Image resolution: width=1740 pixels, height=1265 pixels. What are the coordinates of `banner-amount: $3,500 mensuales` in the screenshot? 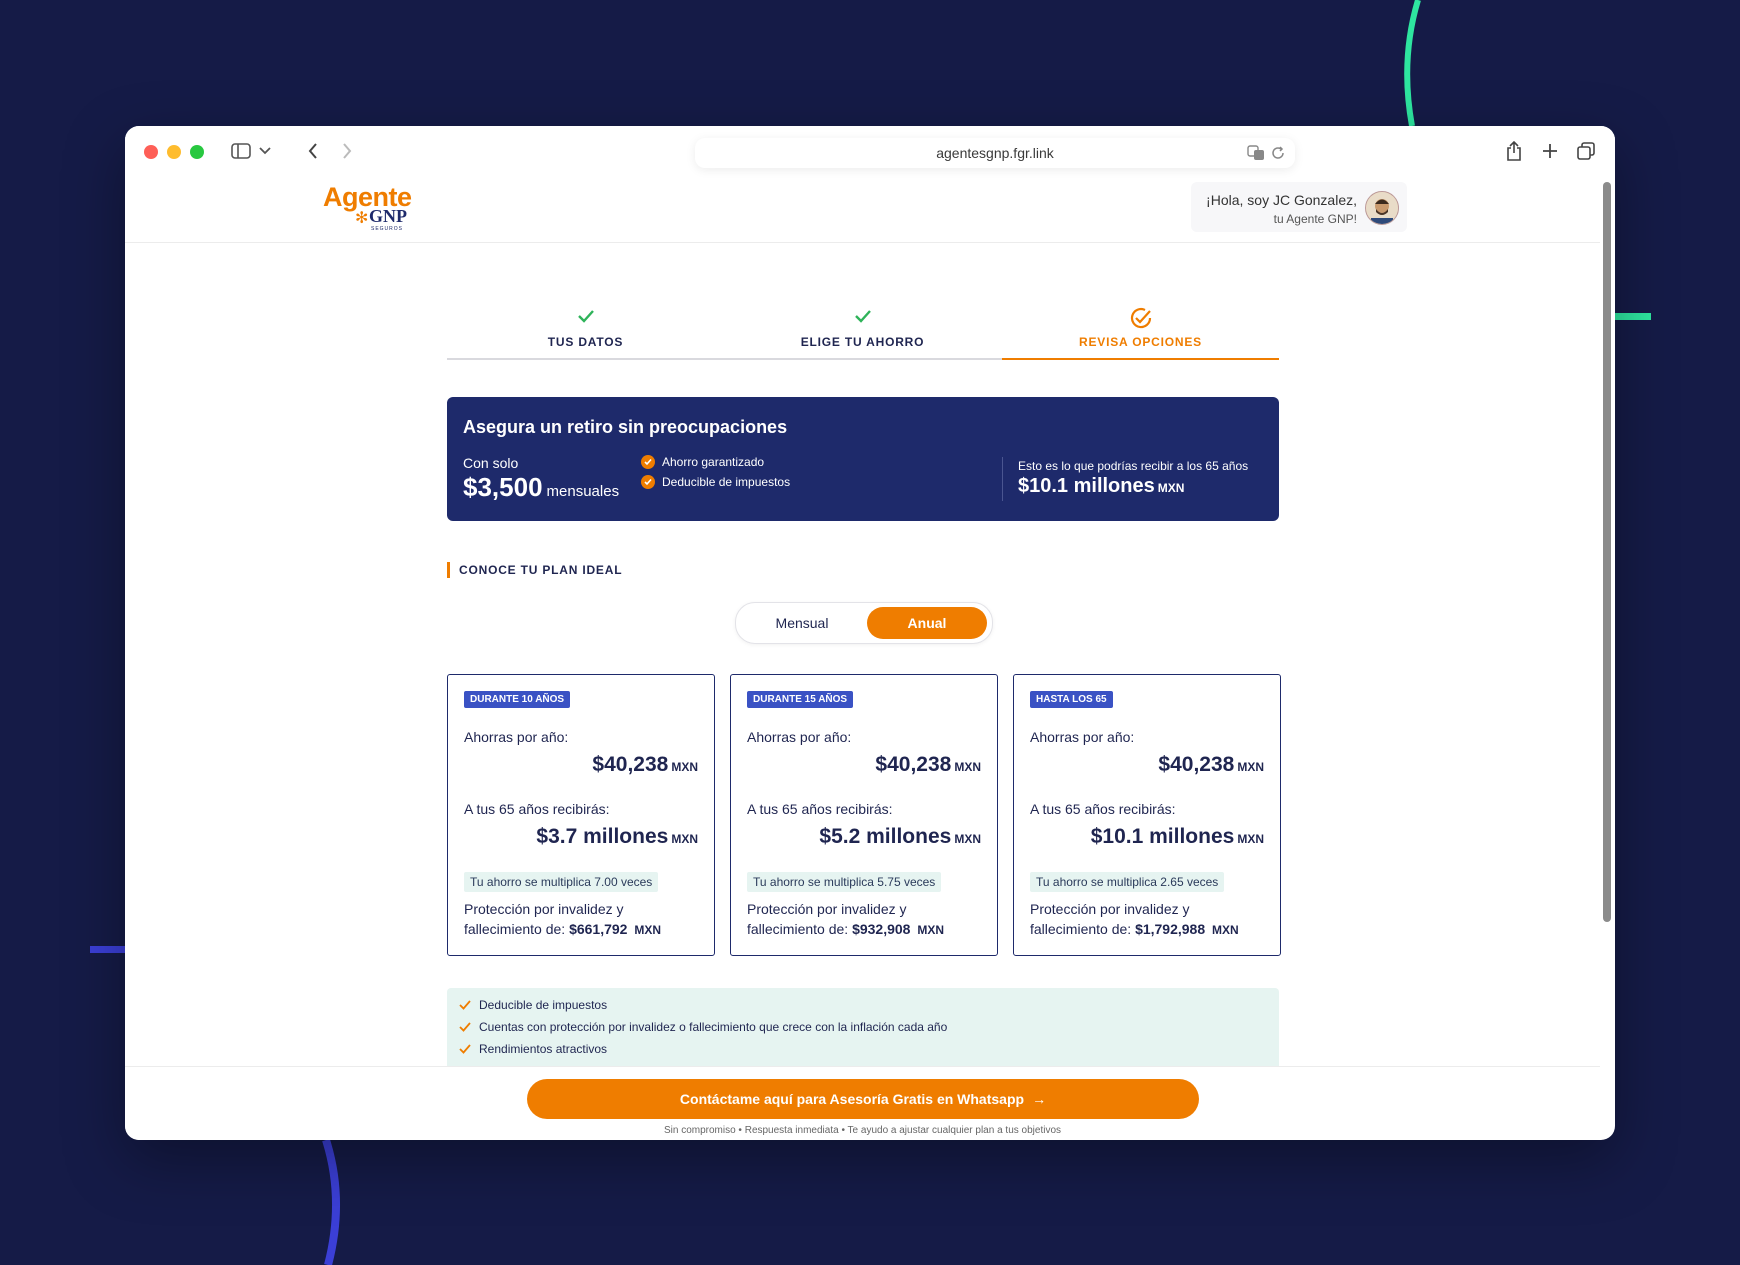 It's located at (541, 487).